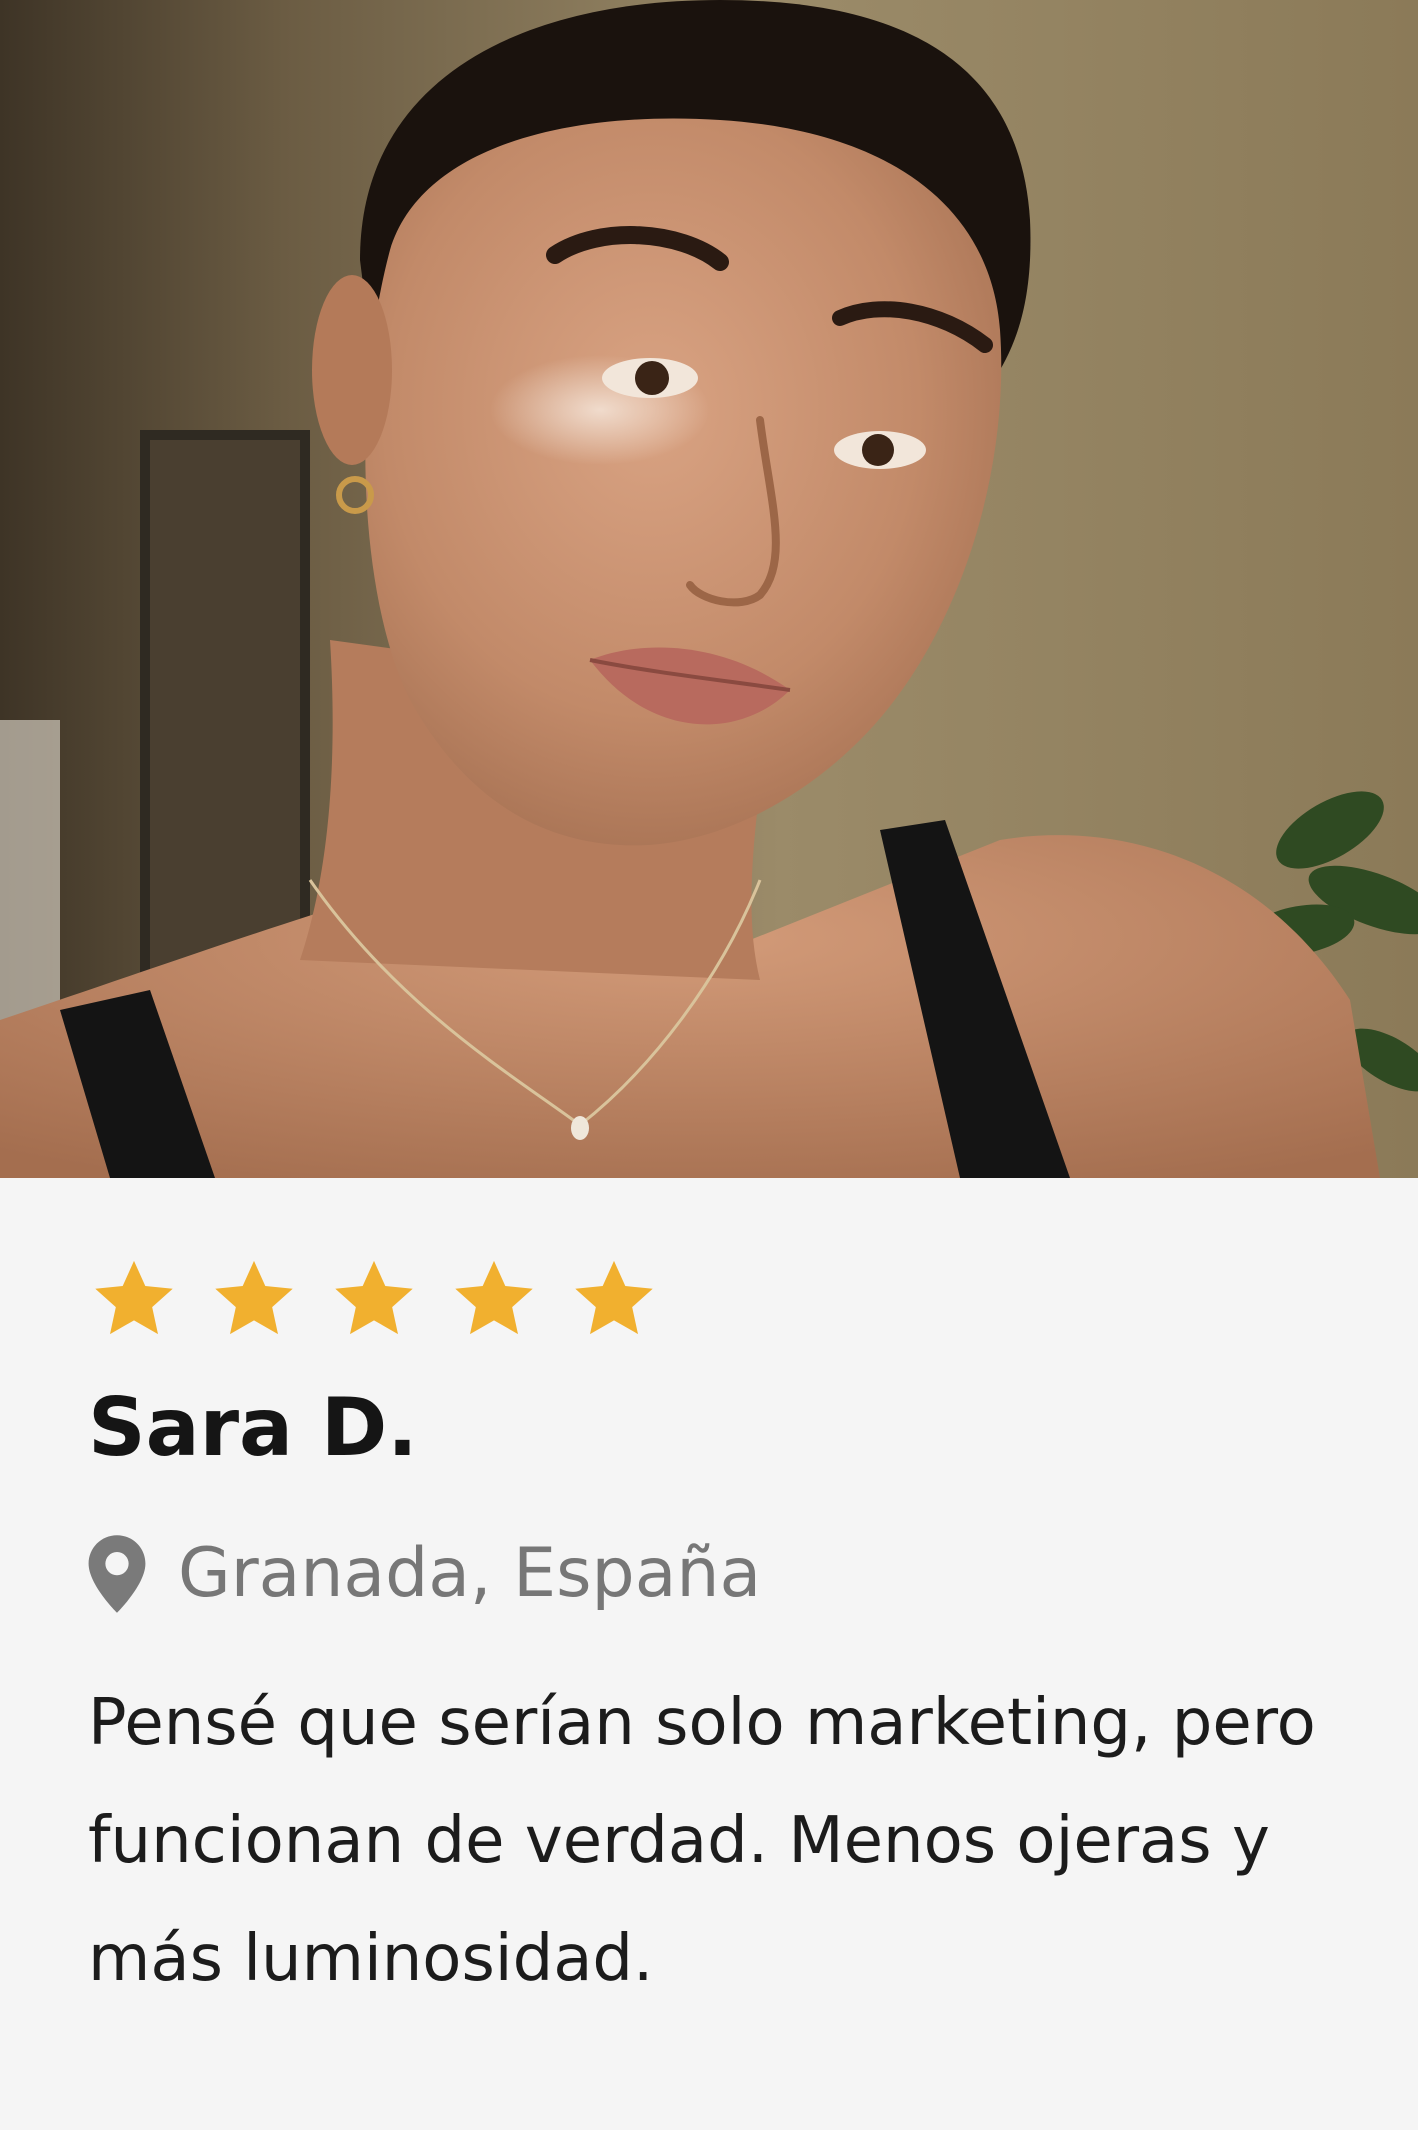 This screenshot has width=1418, height=2130. Describe the element at coordinates (253, 1427) in the screenshot. I see `reviewer-name: Sara D.` at that location.